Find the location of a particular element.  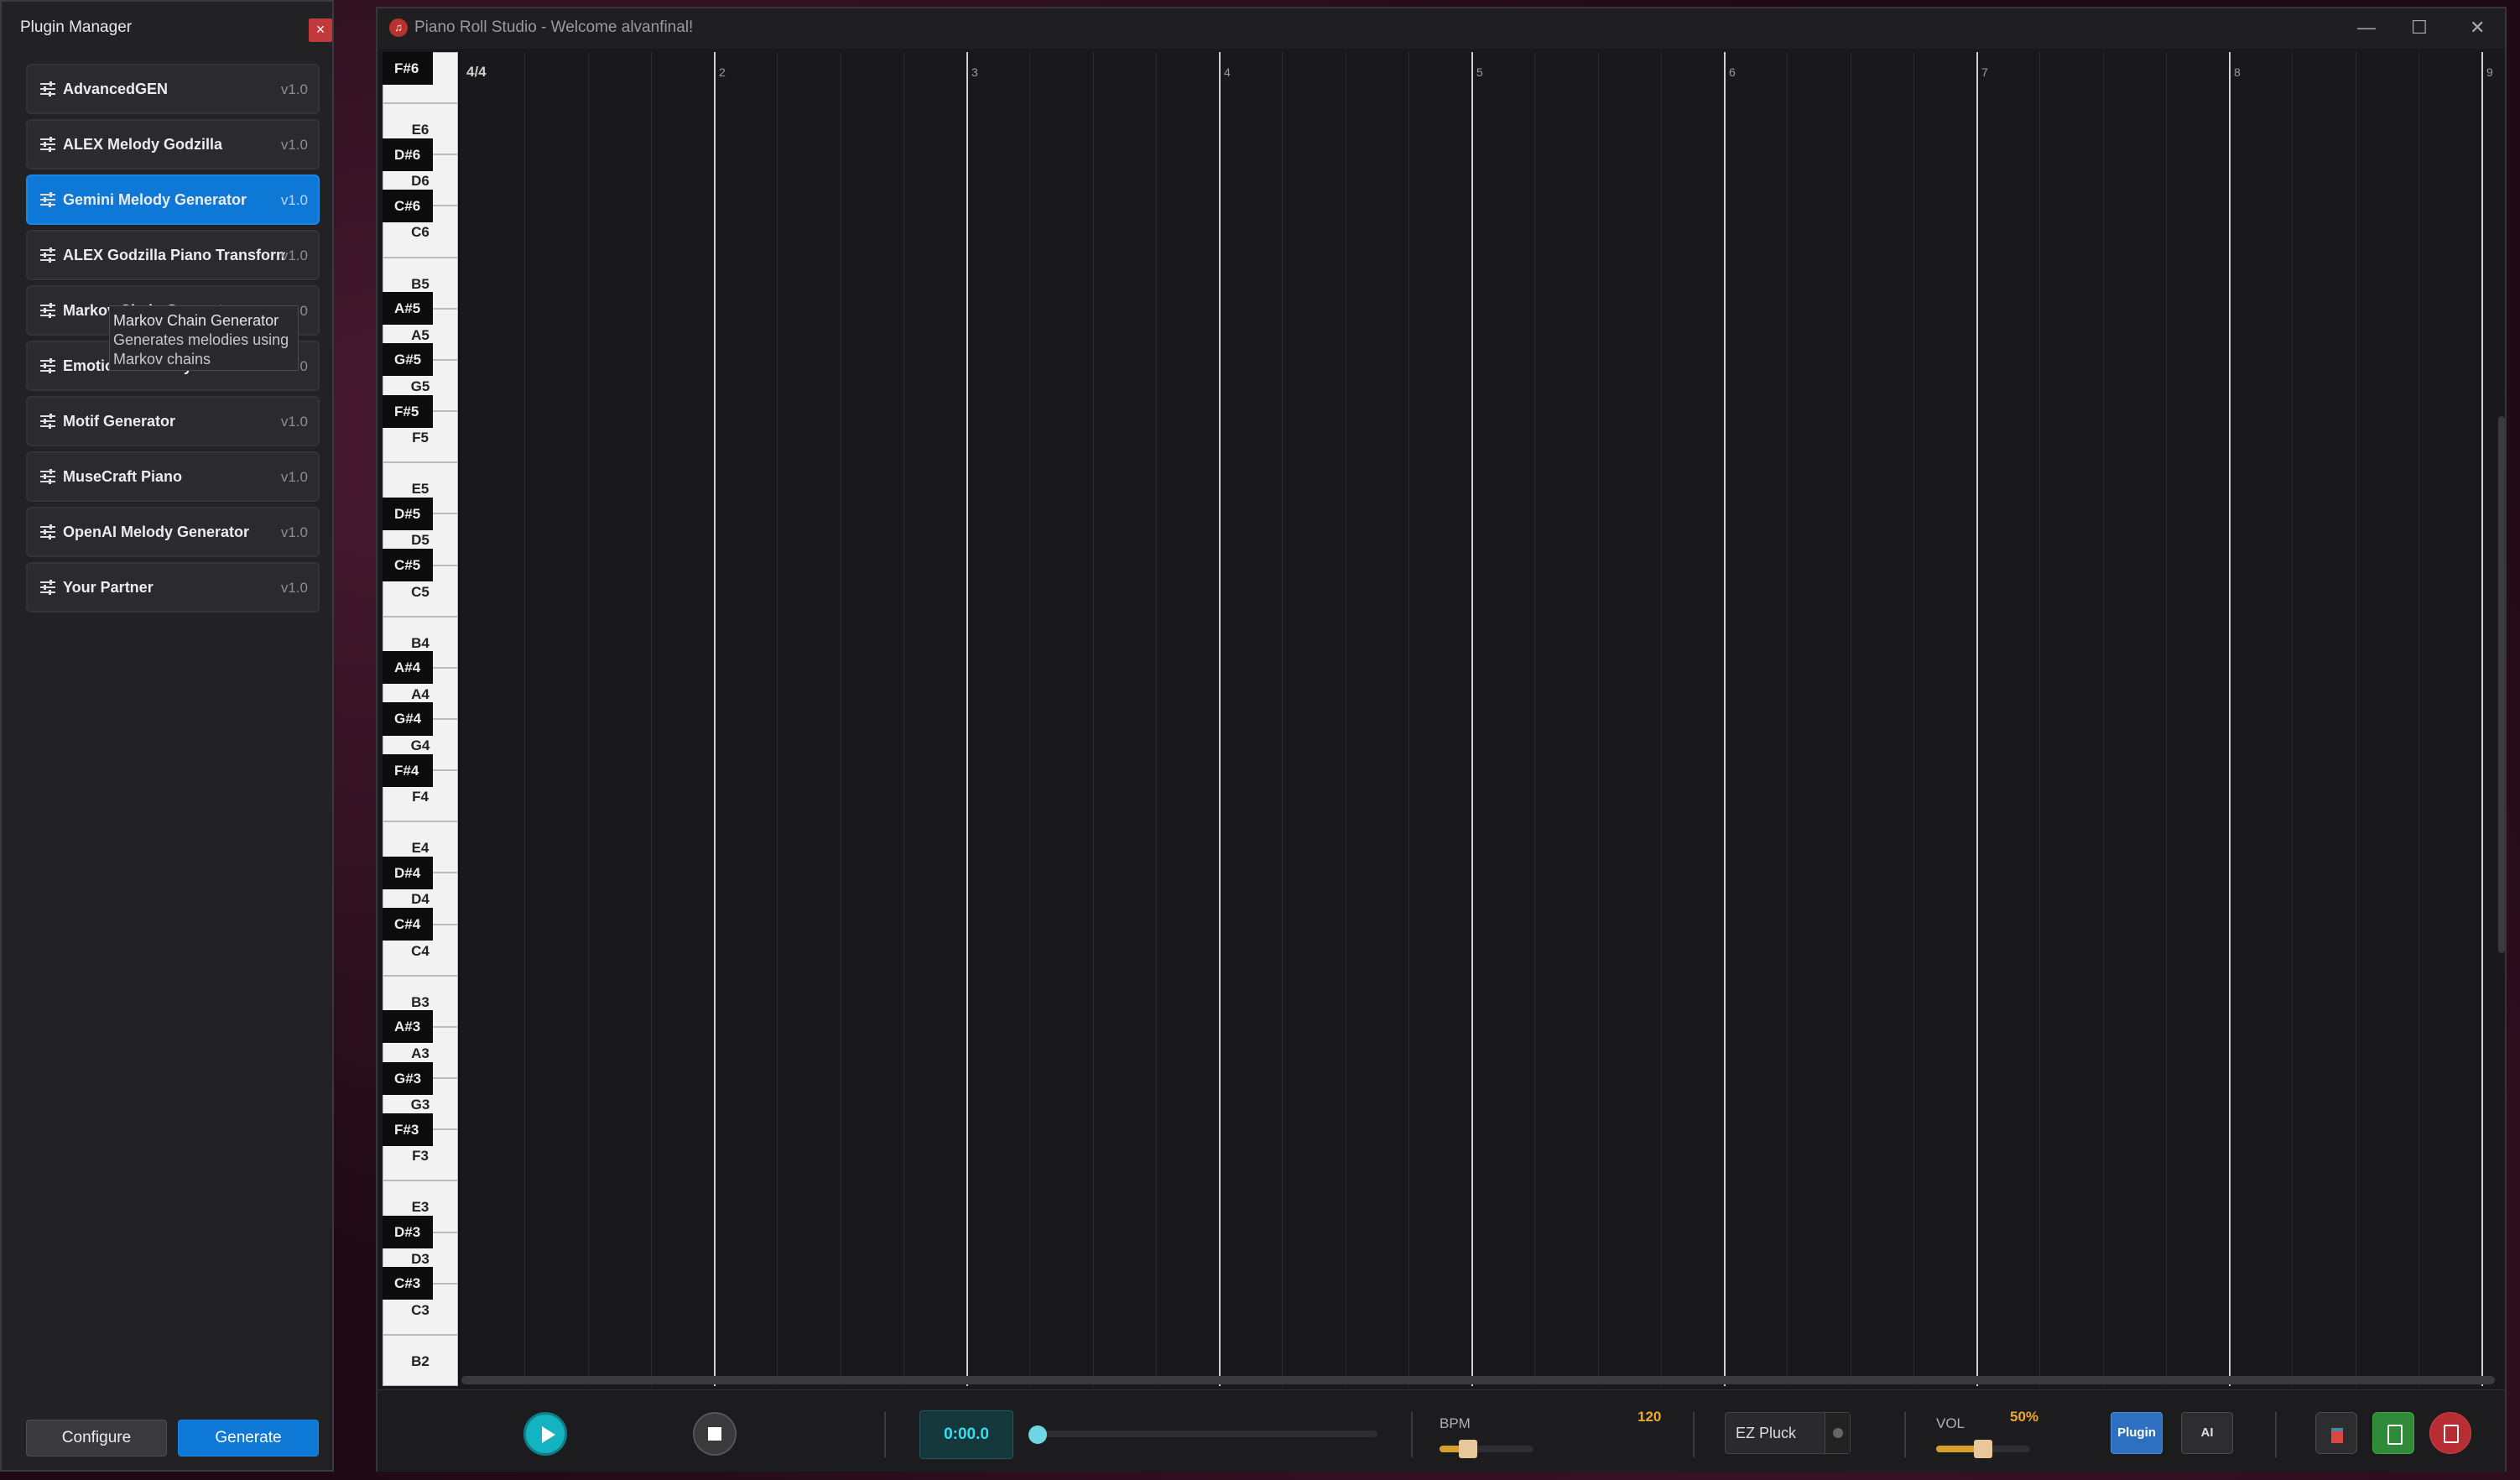

piano-key: G#4 is located at coordinates (408, 719).